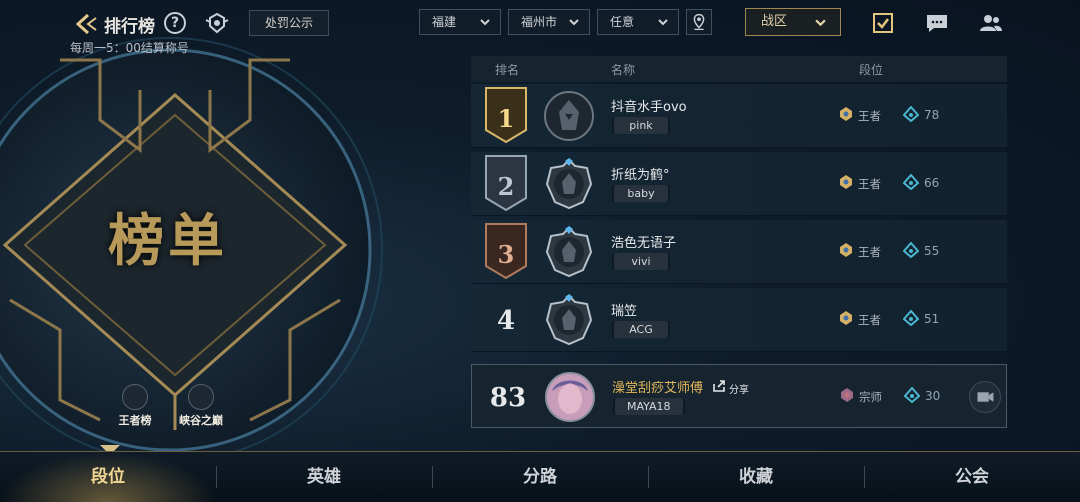 Image resolution: width=1080 pixels, height=502 pixels. I want to click on share-label: 分享, so click(739, 388).